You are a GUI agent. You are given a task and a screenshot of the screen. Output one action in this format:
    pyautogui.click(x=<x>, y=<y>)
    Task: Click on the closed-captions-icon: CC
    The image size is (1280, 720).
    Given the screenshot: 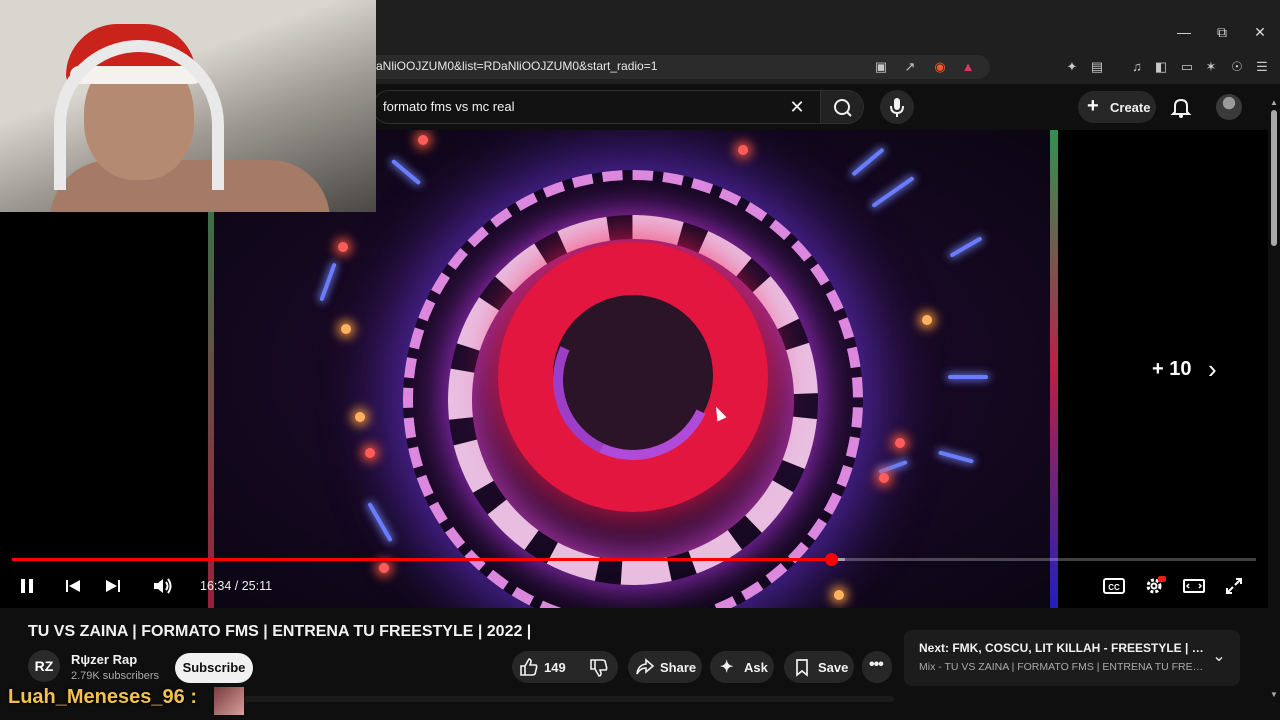 What is the action you would take?
    pyautogui.click(x=1114, y=586)
    